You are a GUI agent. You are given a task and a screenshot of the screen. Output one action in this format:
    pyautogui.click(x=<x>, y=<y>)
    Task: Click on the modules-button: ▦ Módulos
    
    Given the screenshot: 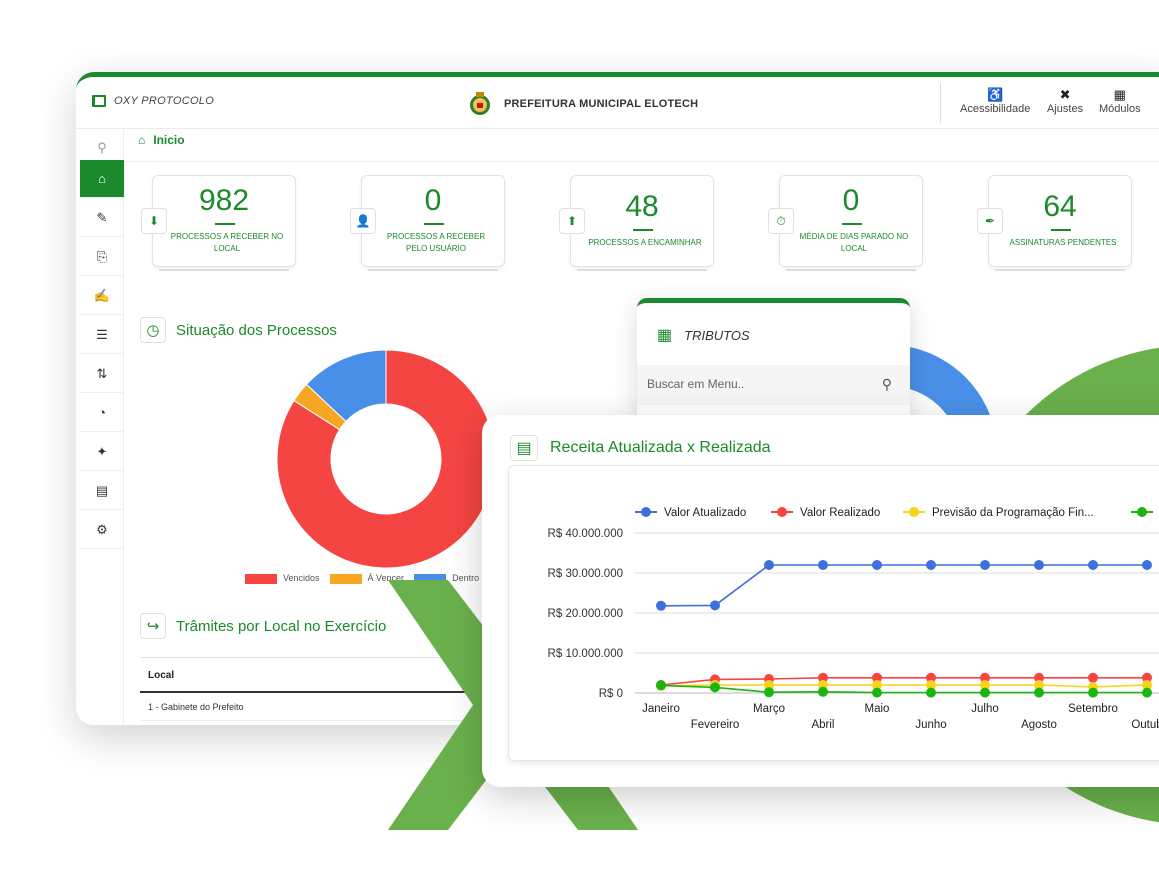 What is the action you would take?
    pyautogui.click(x=1120, y=101)
    